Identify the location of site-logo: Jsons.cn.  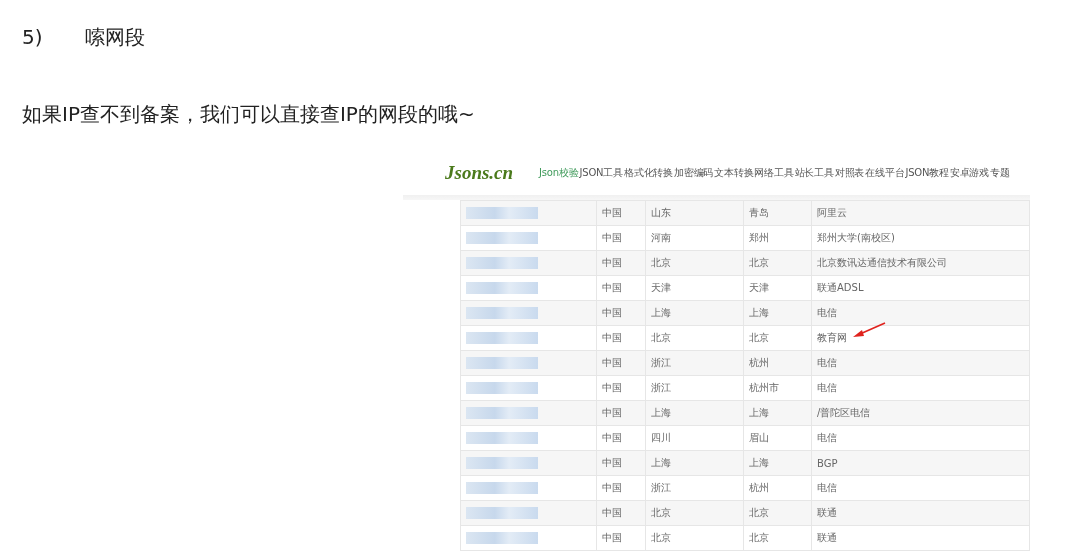
(479, 173).